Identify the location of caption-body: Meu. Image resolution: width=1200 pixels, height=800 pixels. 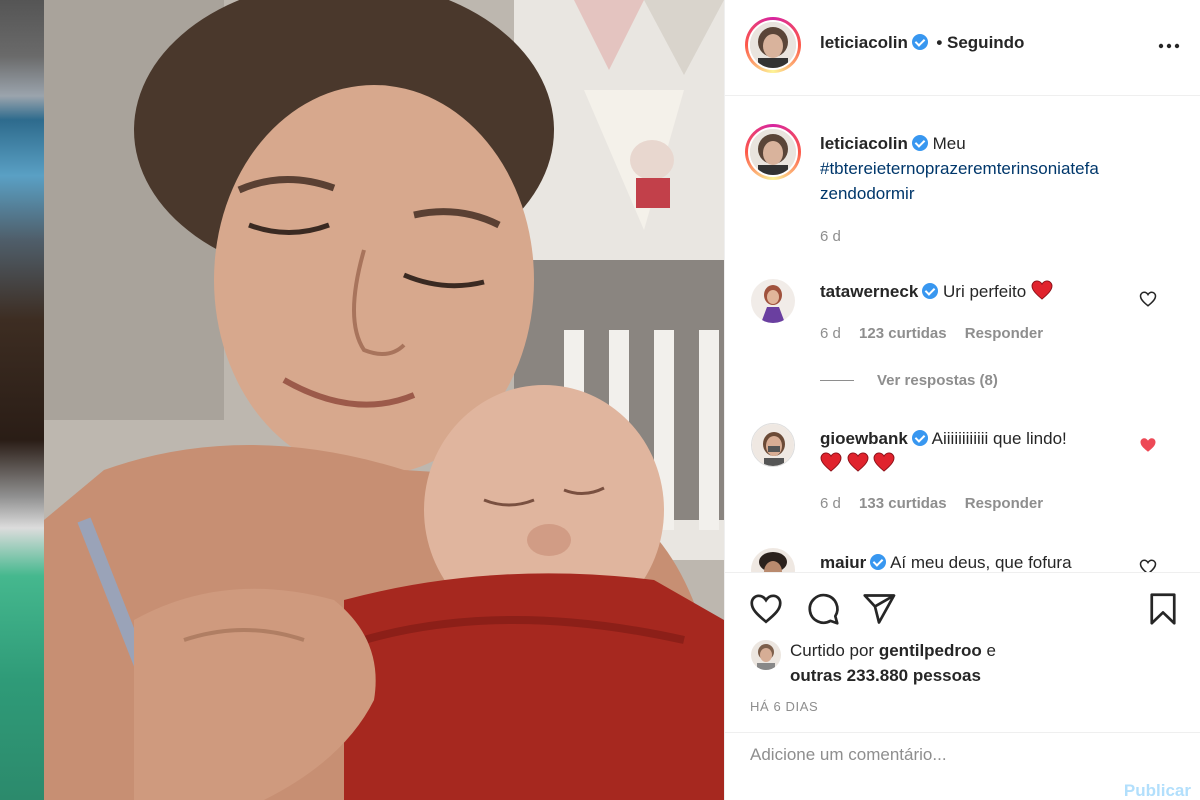
(949, 143).